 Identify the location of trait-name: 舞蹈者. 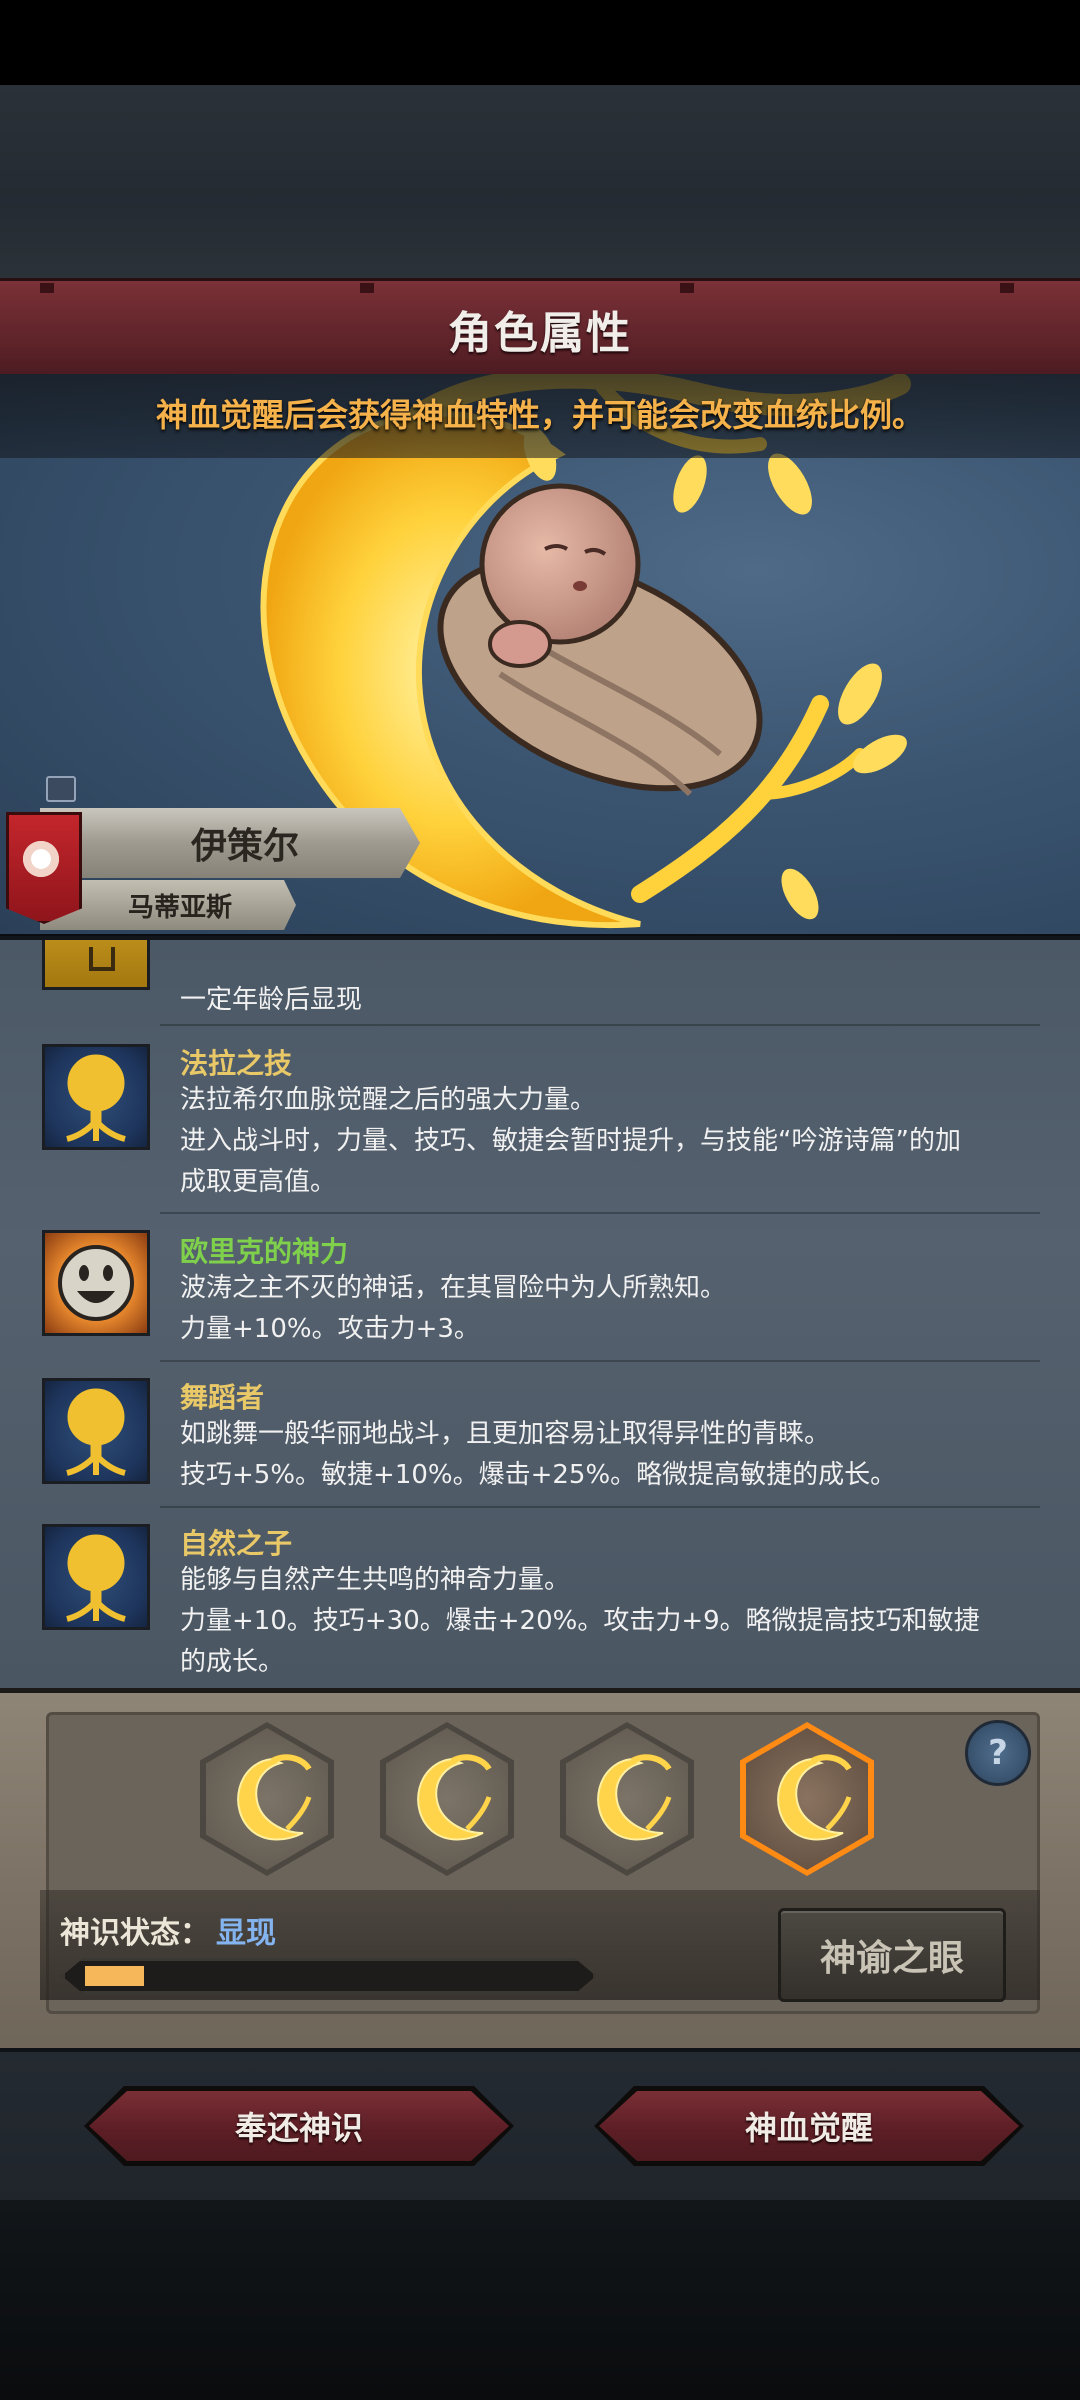
(222, 1397).